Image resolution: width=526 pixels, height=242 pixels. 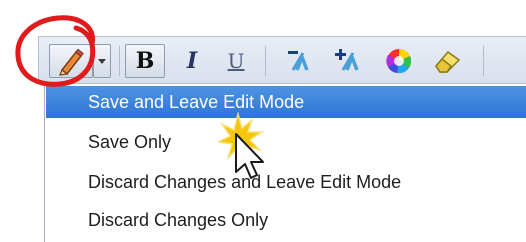 I want to click on menu-item-label: Save Only, so click(x=130, y=142).